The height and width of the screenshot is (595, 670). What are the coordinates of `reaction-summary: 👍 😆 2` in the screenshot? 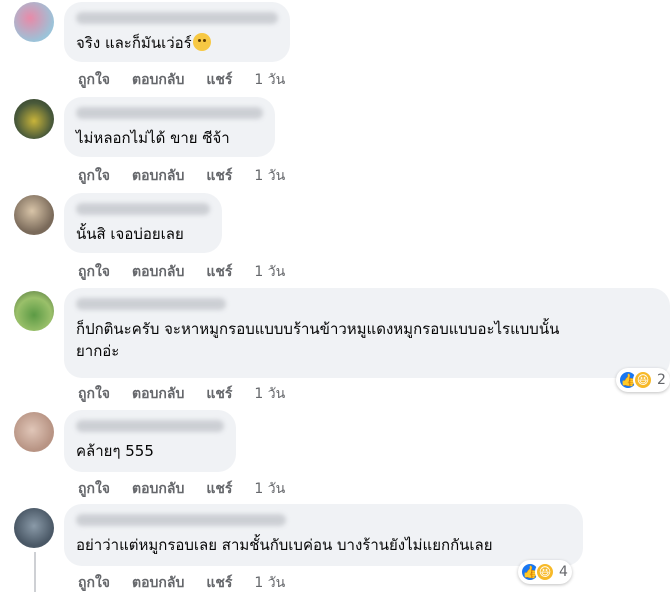 It's located at (643, 380).